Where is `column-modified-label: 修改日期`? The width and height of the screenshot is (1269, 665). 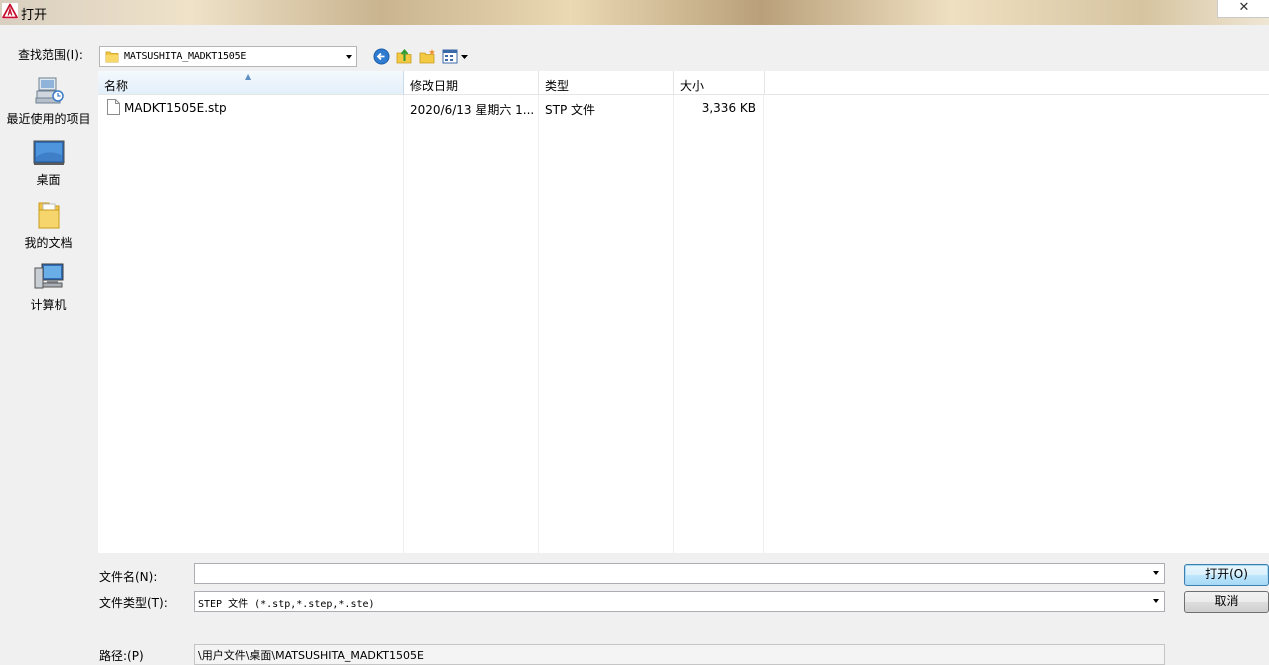 column-modified-label: 修改日期 is located at coordinates (434, 86).